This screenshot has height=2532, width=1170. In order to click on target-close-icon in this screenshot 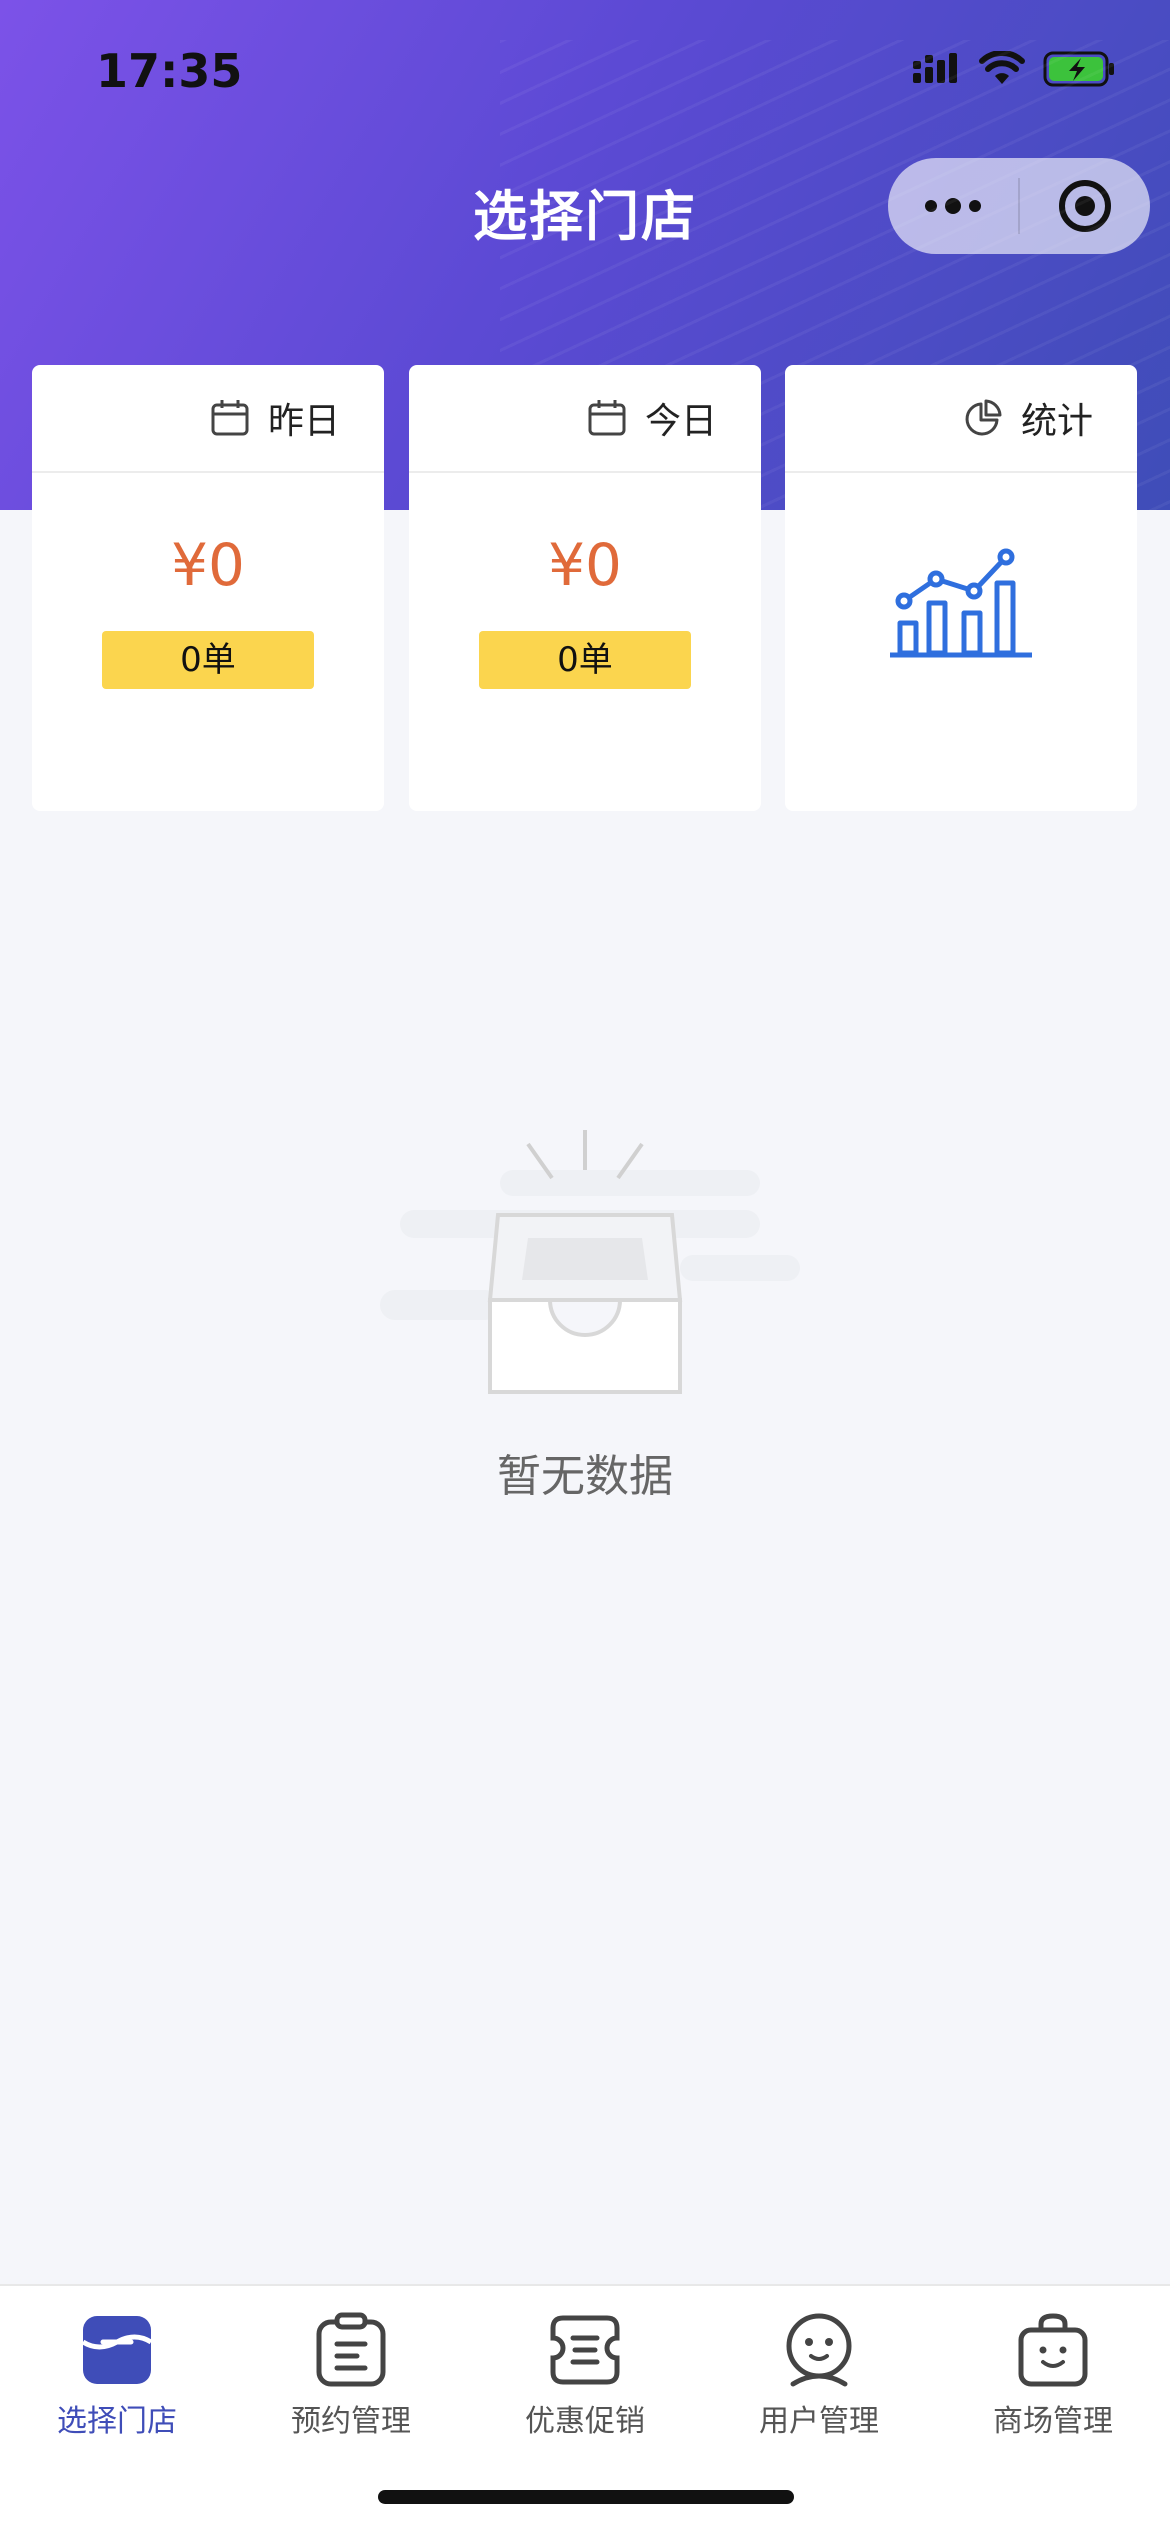, I will do `click(1085, 206)`.